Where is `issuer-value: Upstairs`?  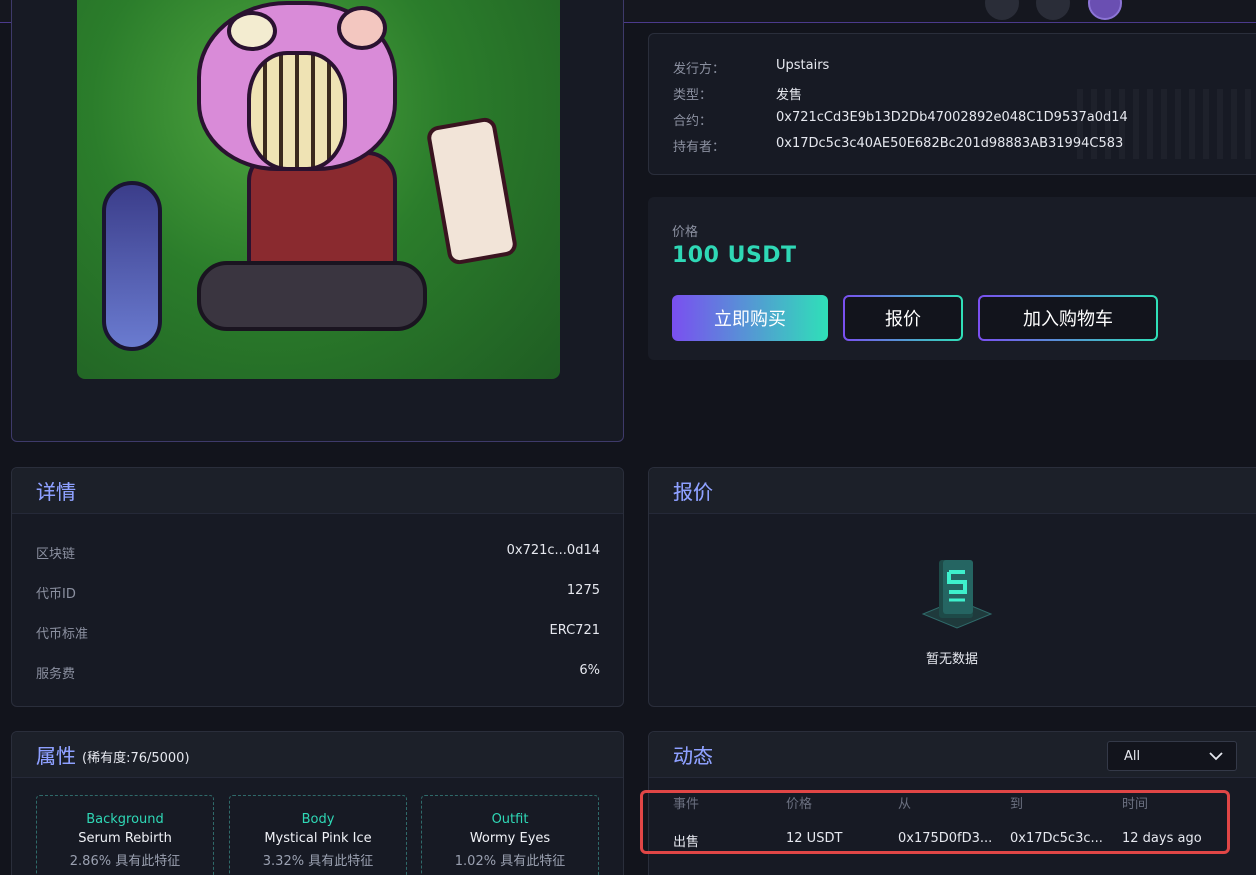 issuer-value: Upstairs is located at coordinates (802, 67).